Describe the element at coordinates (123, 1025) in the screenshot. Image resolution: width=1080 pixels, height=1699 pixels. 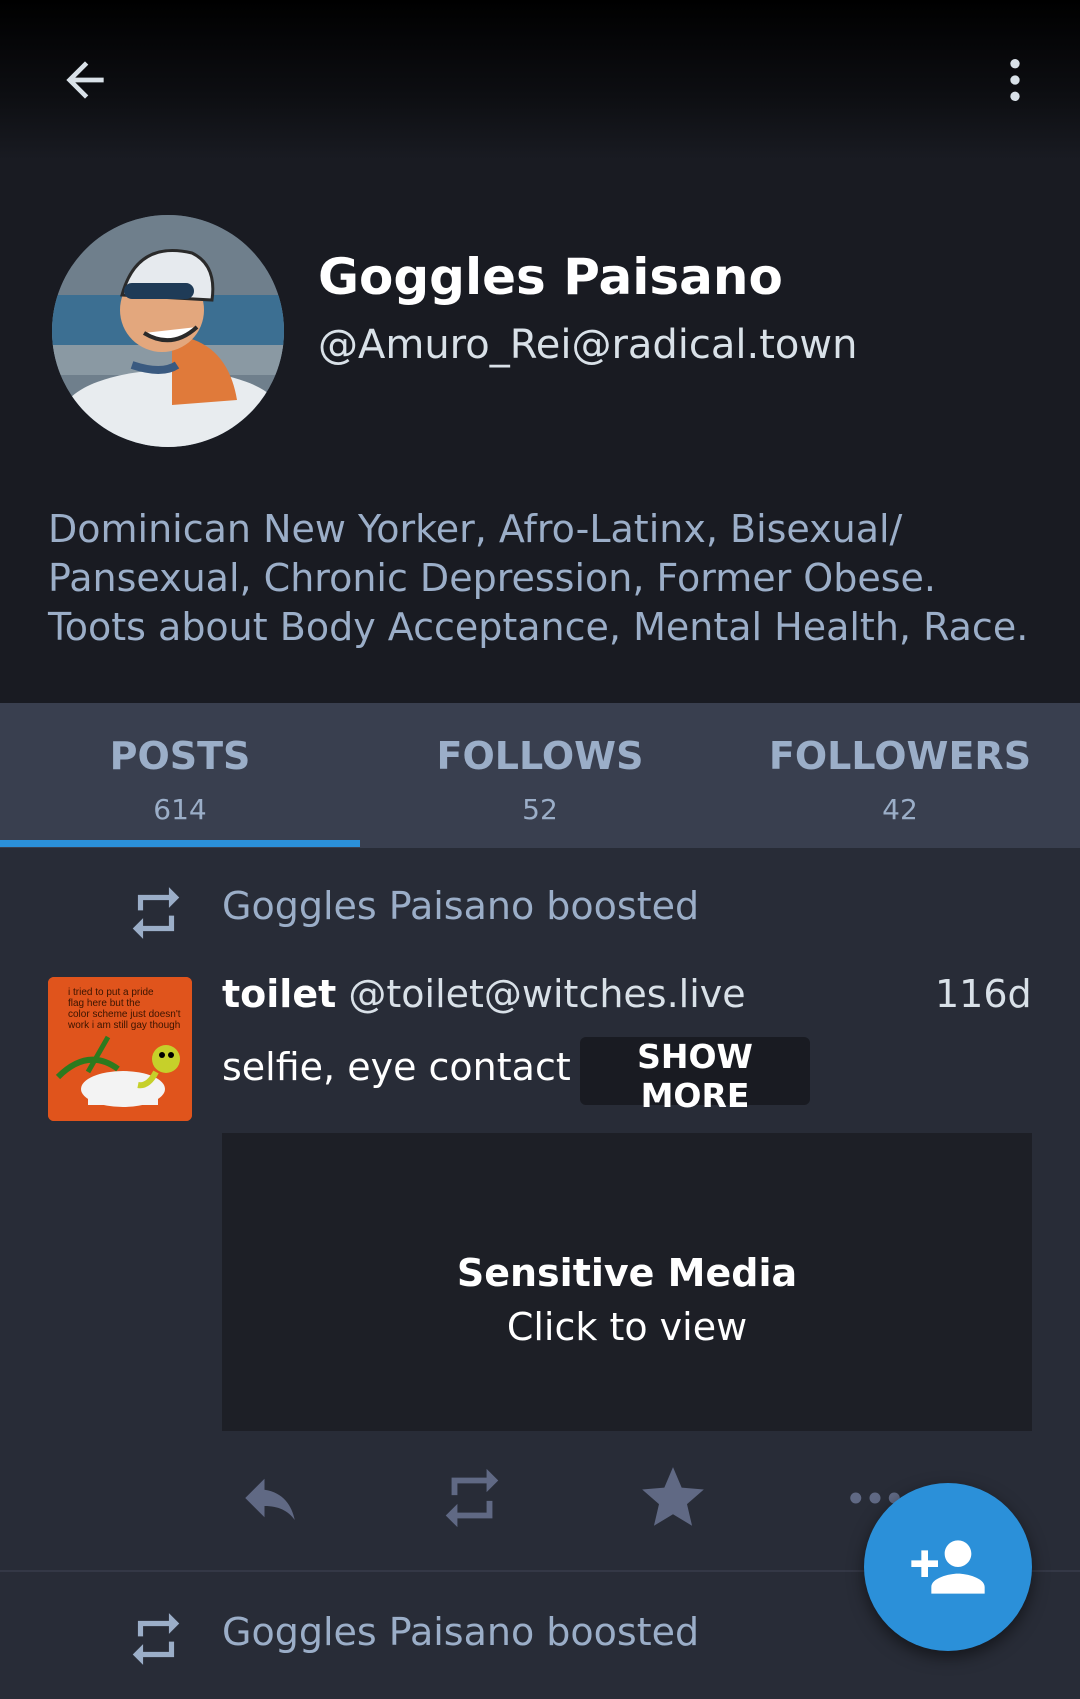
I see `svg-text: work i am still gay though` at that location.